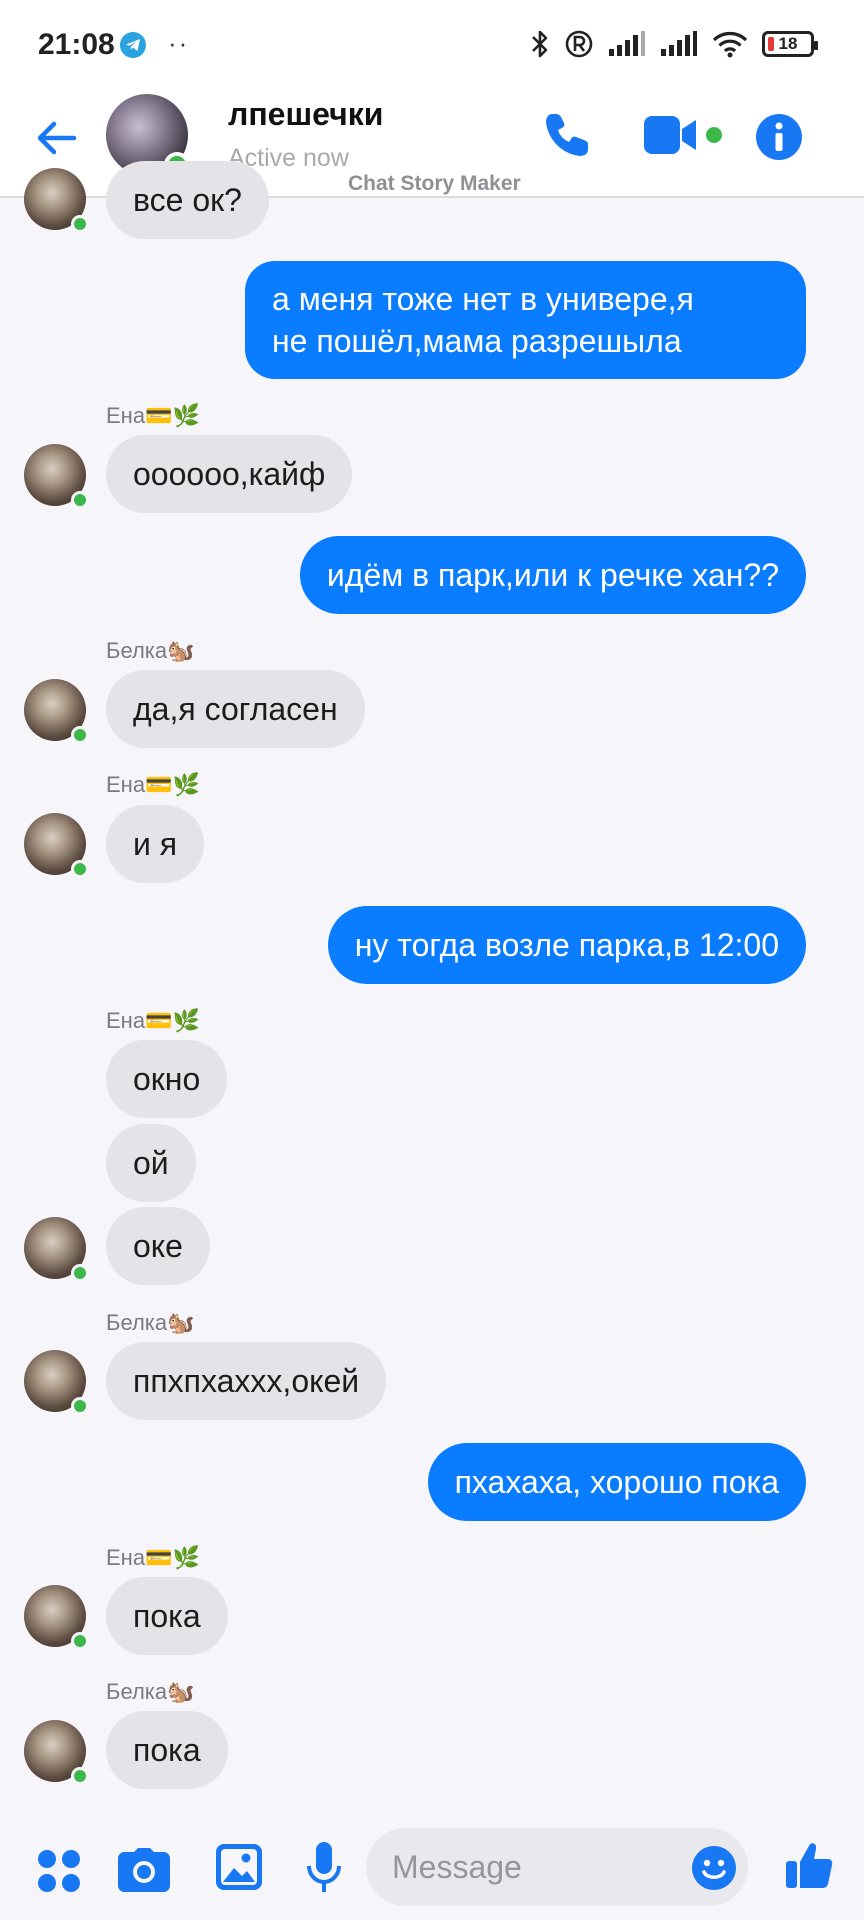 Image resolution: width=864 pixels, height=1920 pixels. Describe the element at coordinates (239, 1867) in the screenshot. I see `image-icon` at that location.